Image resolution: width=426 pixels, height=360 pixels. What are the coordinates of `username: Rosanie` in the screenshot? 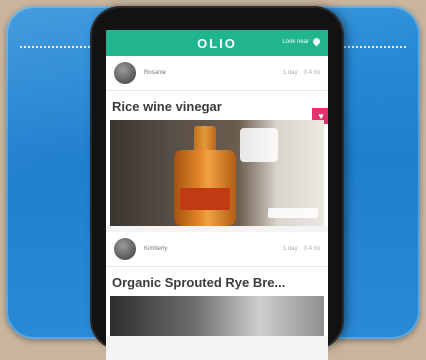 It's located at (155, 73).